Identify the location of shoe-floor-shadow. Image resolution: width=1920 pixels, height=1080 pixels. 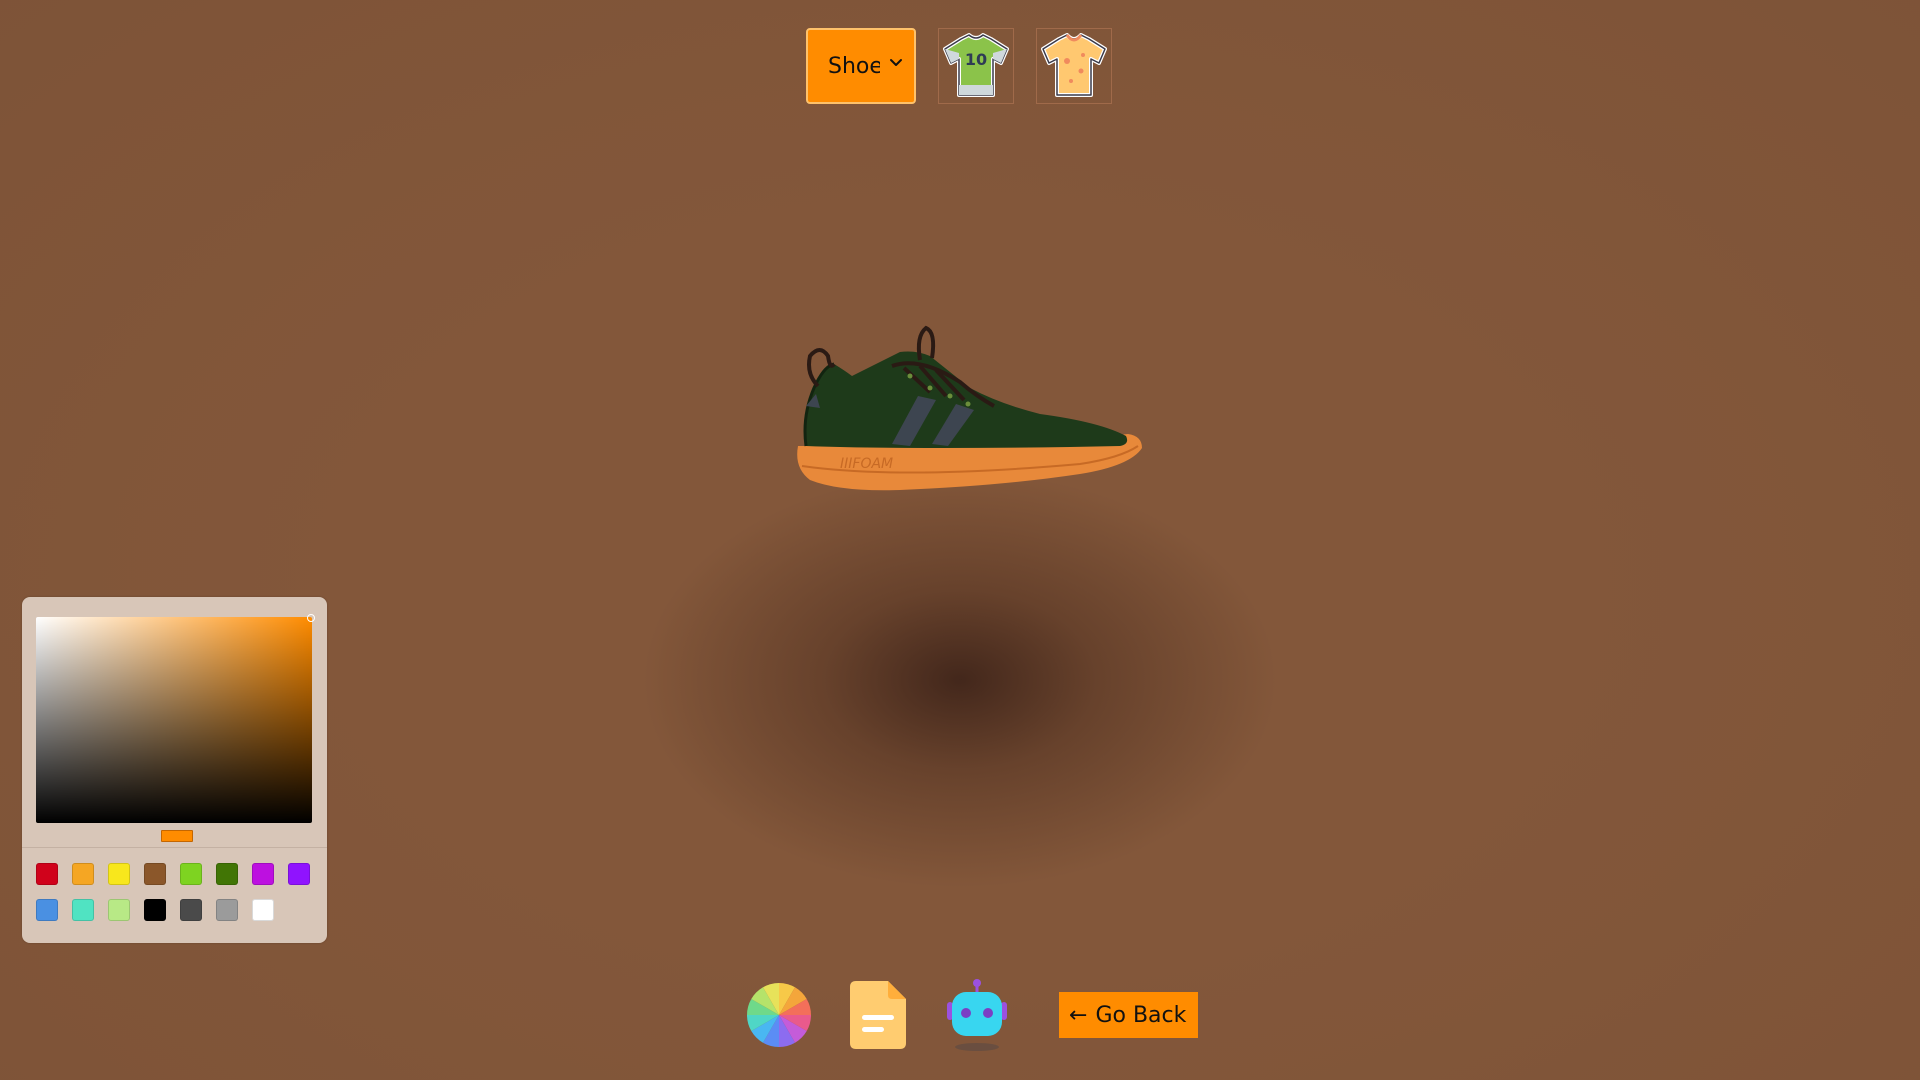
(960, 680).